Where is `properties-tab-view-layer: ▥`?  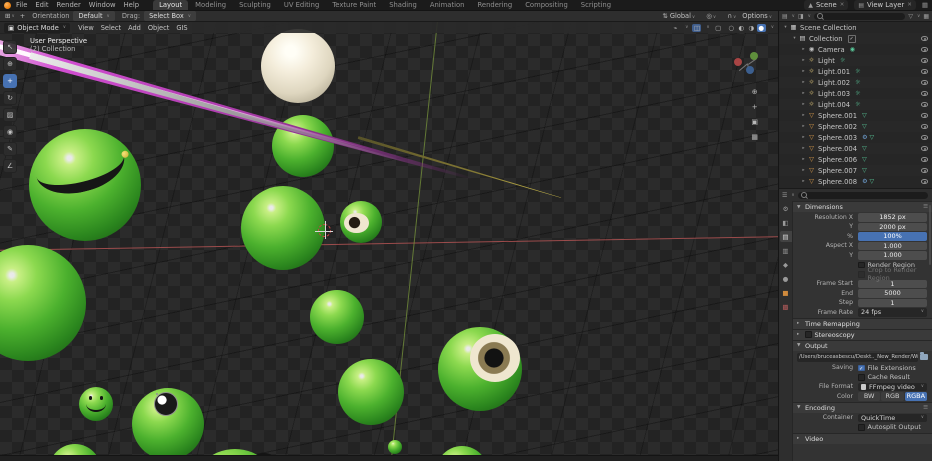 properties-tab-view-layer: ▥ is located at coordinates (786, 250).